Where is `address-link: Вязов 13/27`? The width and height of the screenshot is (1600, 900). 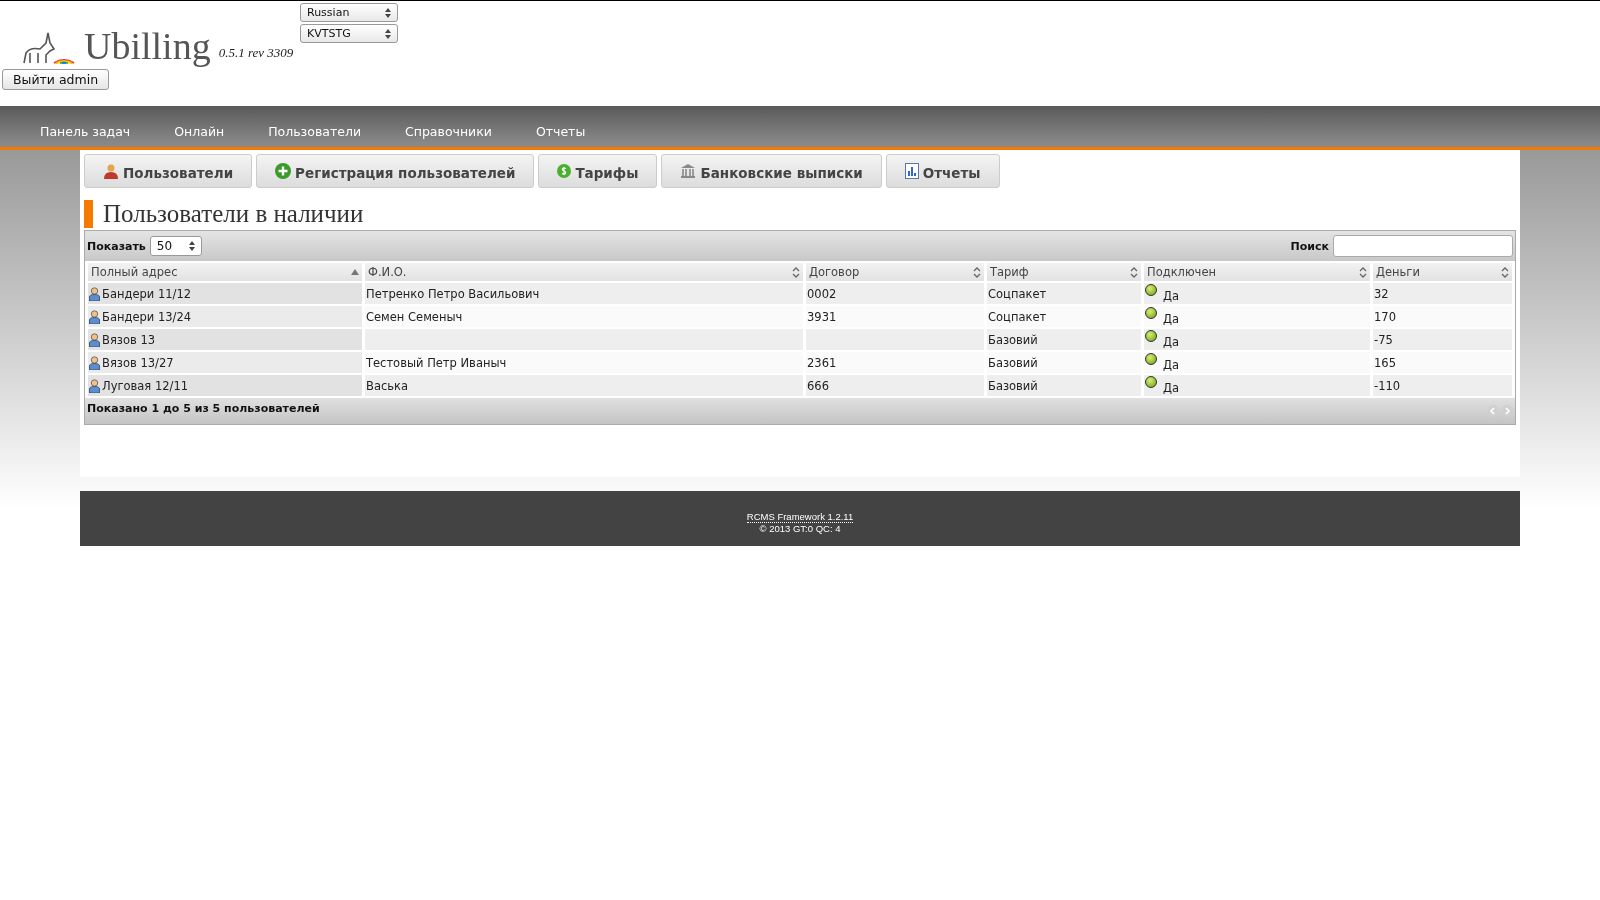
address-link: Вязов 13/27 is located at coordinates (138, 362).